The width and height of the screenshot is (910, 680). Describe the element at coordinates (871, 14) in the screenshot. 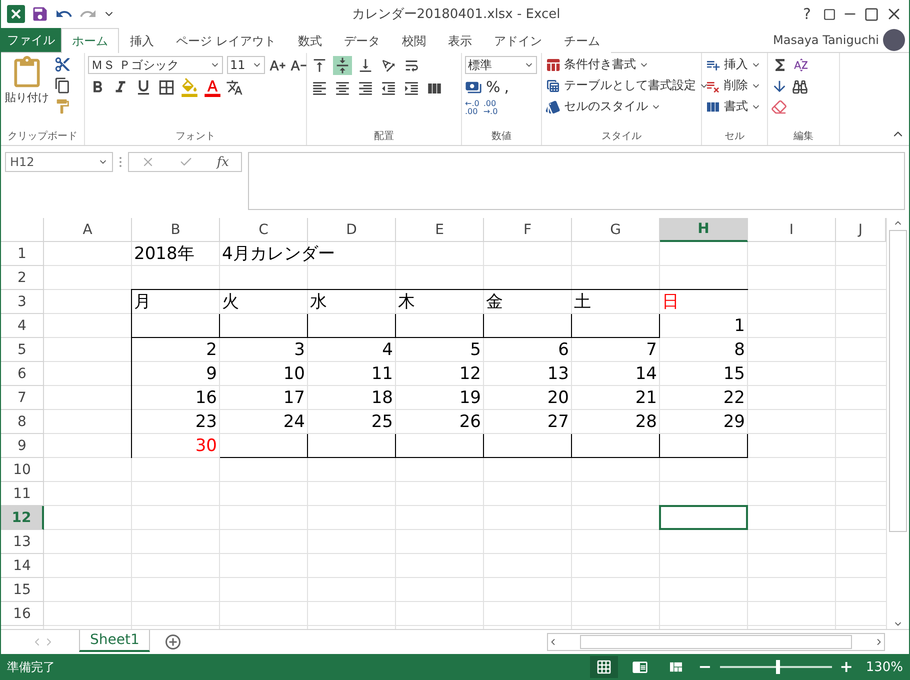

I see `maximize-icon` at that location.